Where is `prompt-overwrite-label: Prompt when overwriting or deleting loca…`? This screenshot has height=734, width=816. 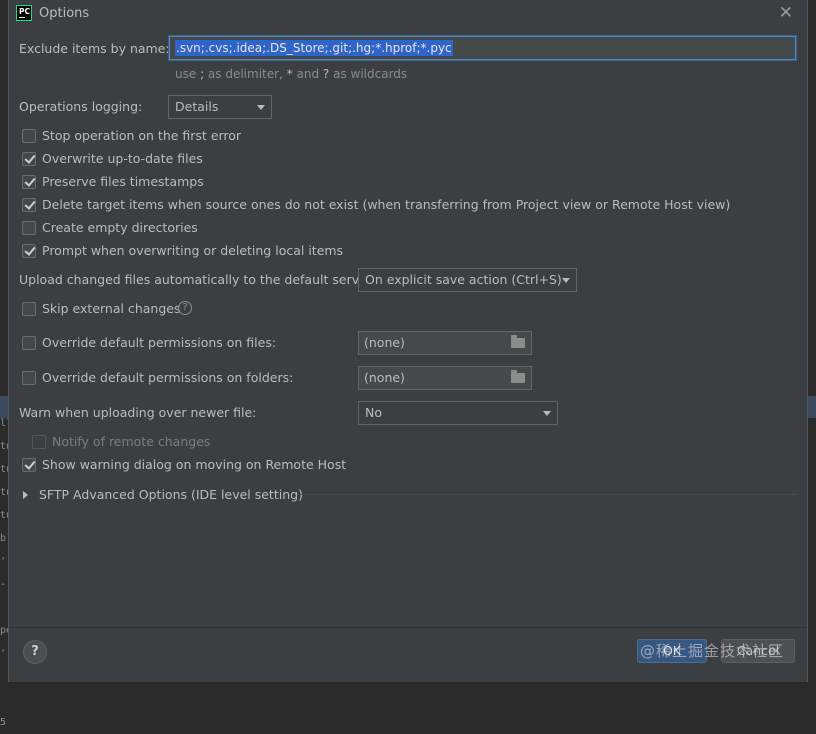
prompt-overwrite-label: Prompt when overwriting or deleting loca… is located at coordinates (193, 250).